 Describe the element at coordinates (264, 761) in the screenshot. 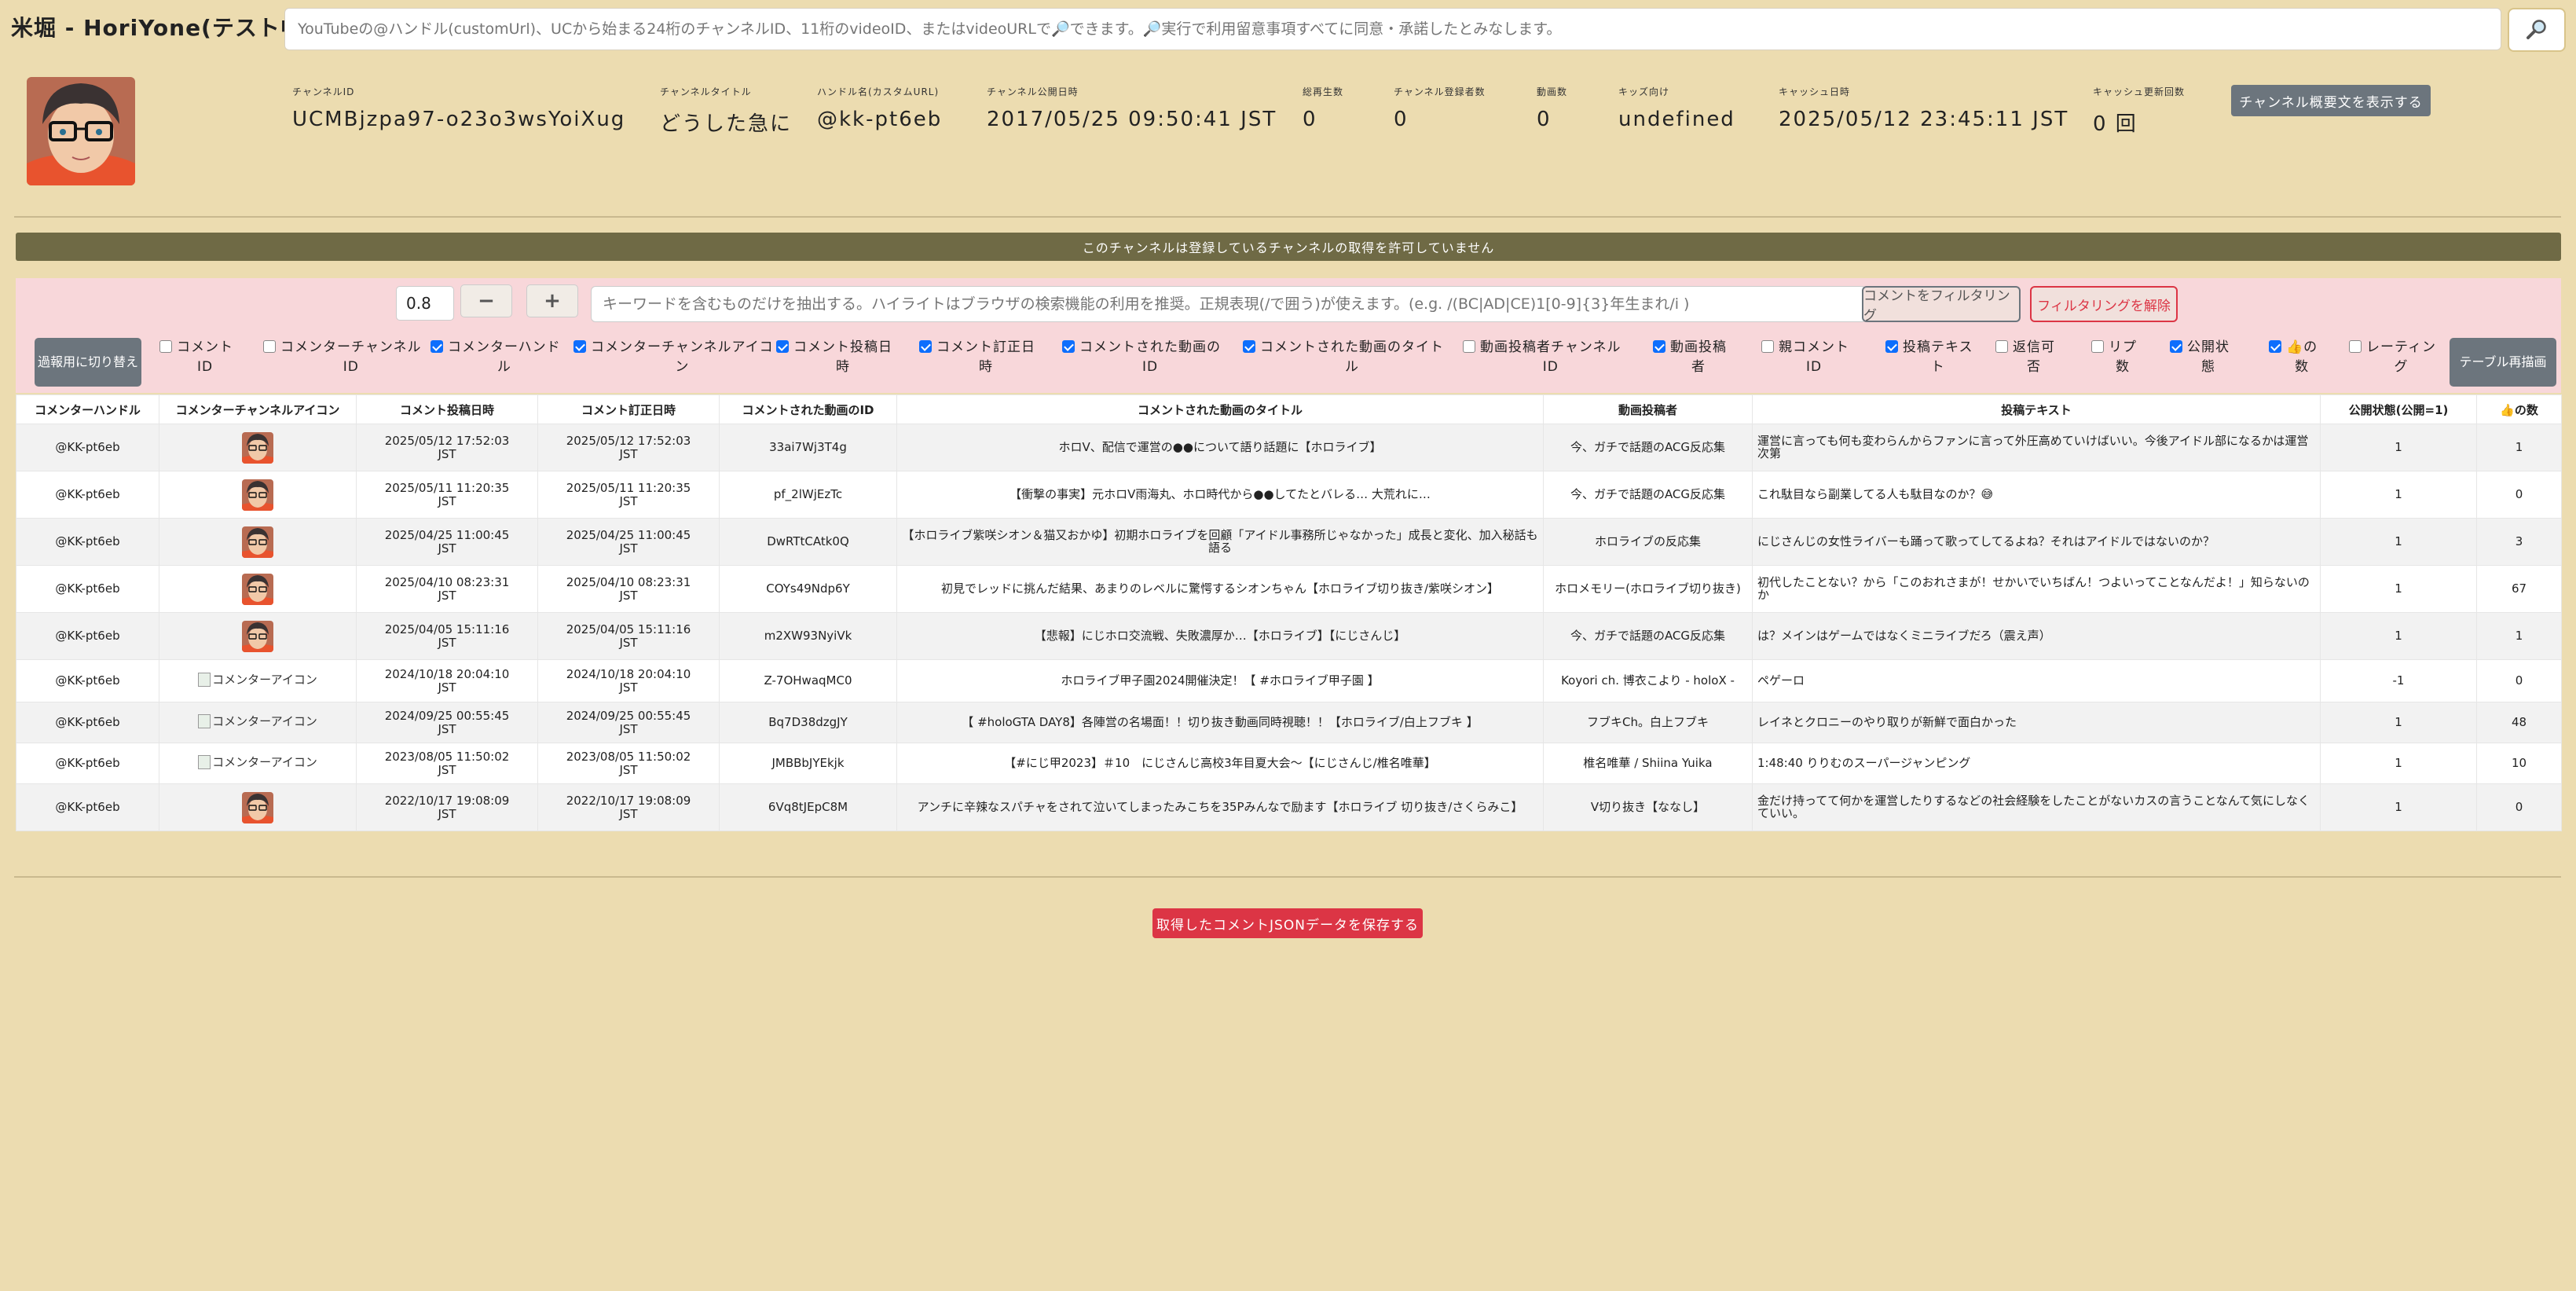

I see `image-alt-text: コメンターアイコン` at that location.